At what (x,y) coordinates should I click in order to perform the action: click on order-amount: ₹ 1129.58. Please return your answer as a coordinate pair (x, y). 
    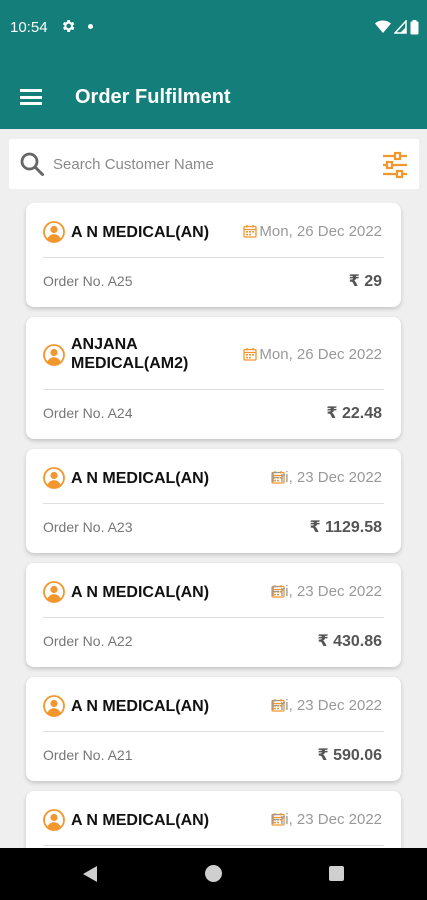
    Looking at the image, I should click on (345, 527).